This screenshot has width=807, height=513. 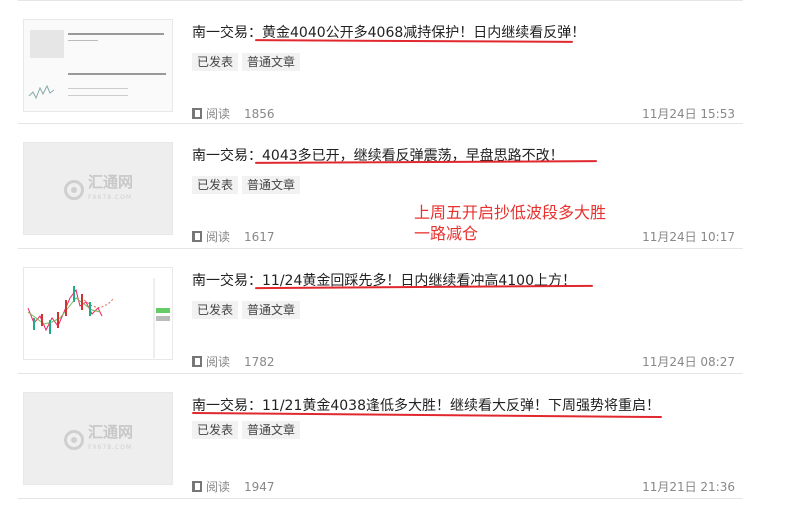 I want to click on publish-date: 11月24日 08:27, so click(x=688, y=362).